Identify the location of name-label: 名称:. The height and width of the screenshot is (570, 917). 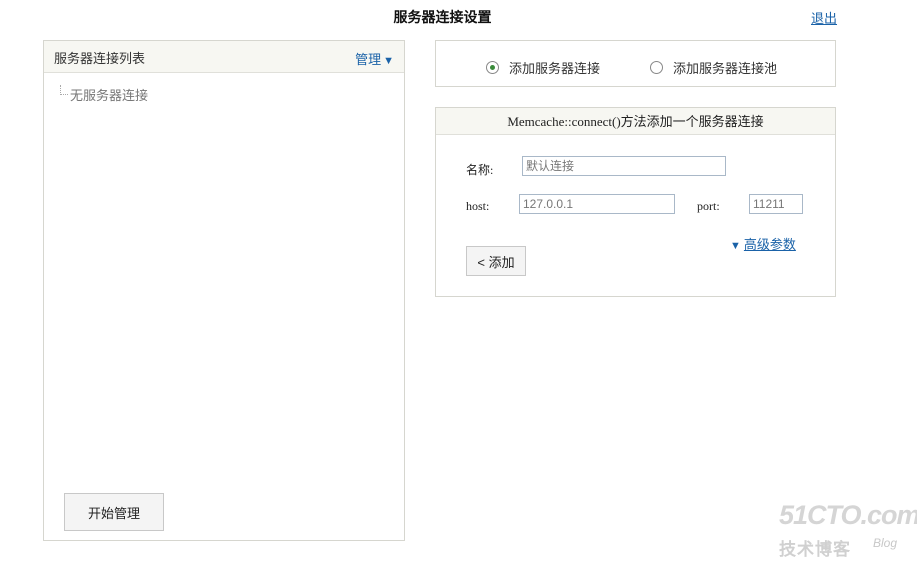
(480, 170).